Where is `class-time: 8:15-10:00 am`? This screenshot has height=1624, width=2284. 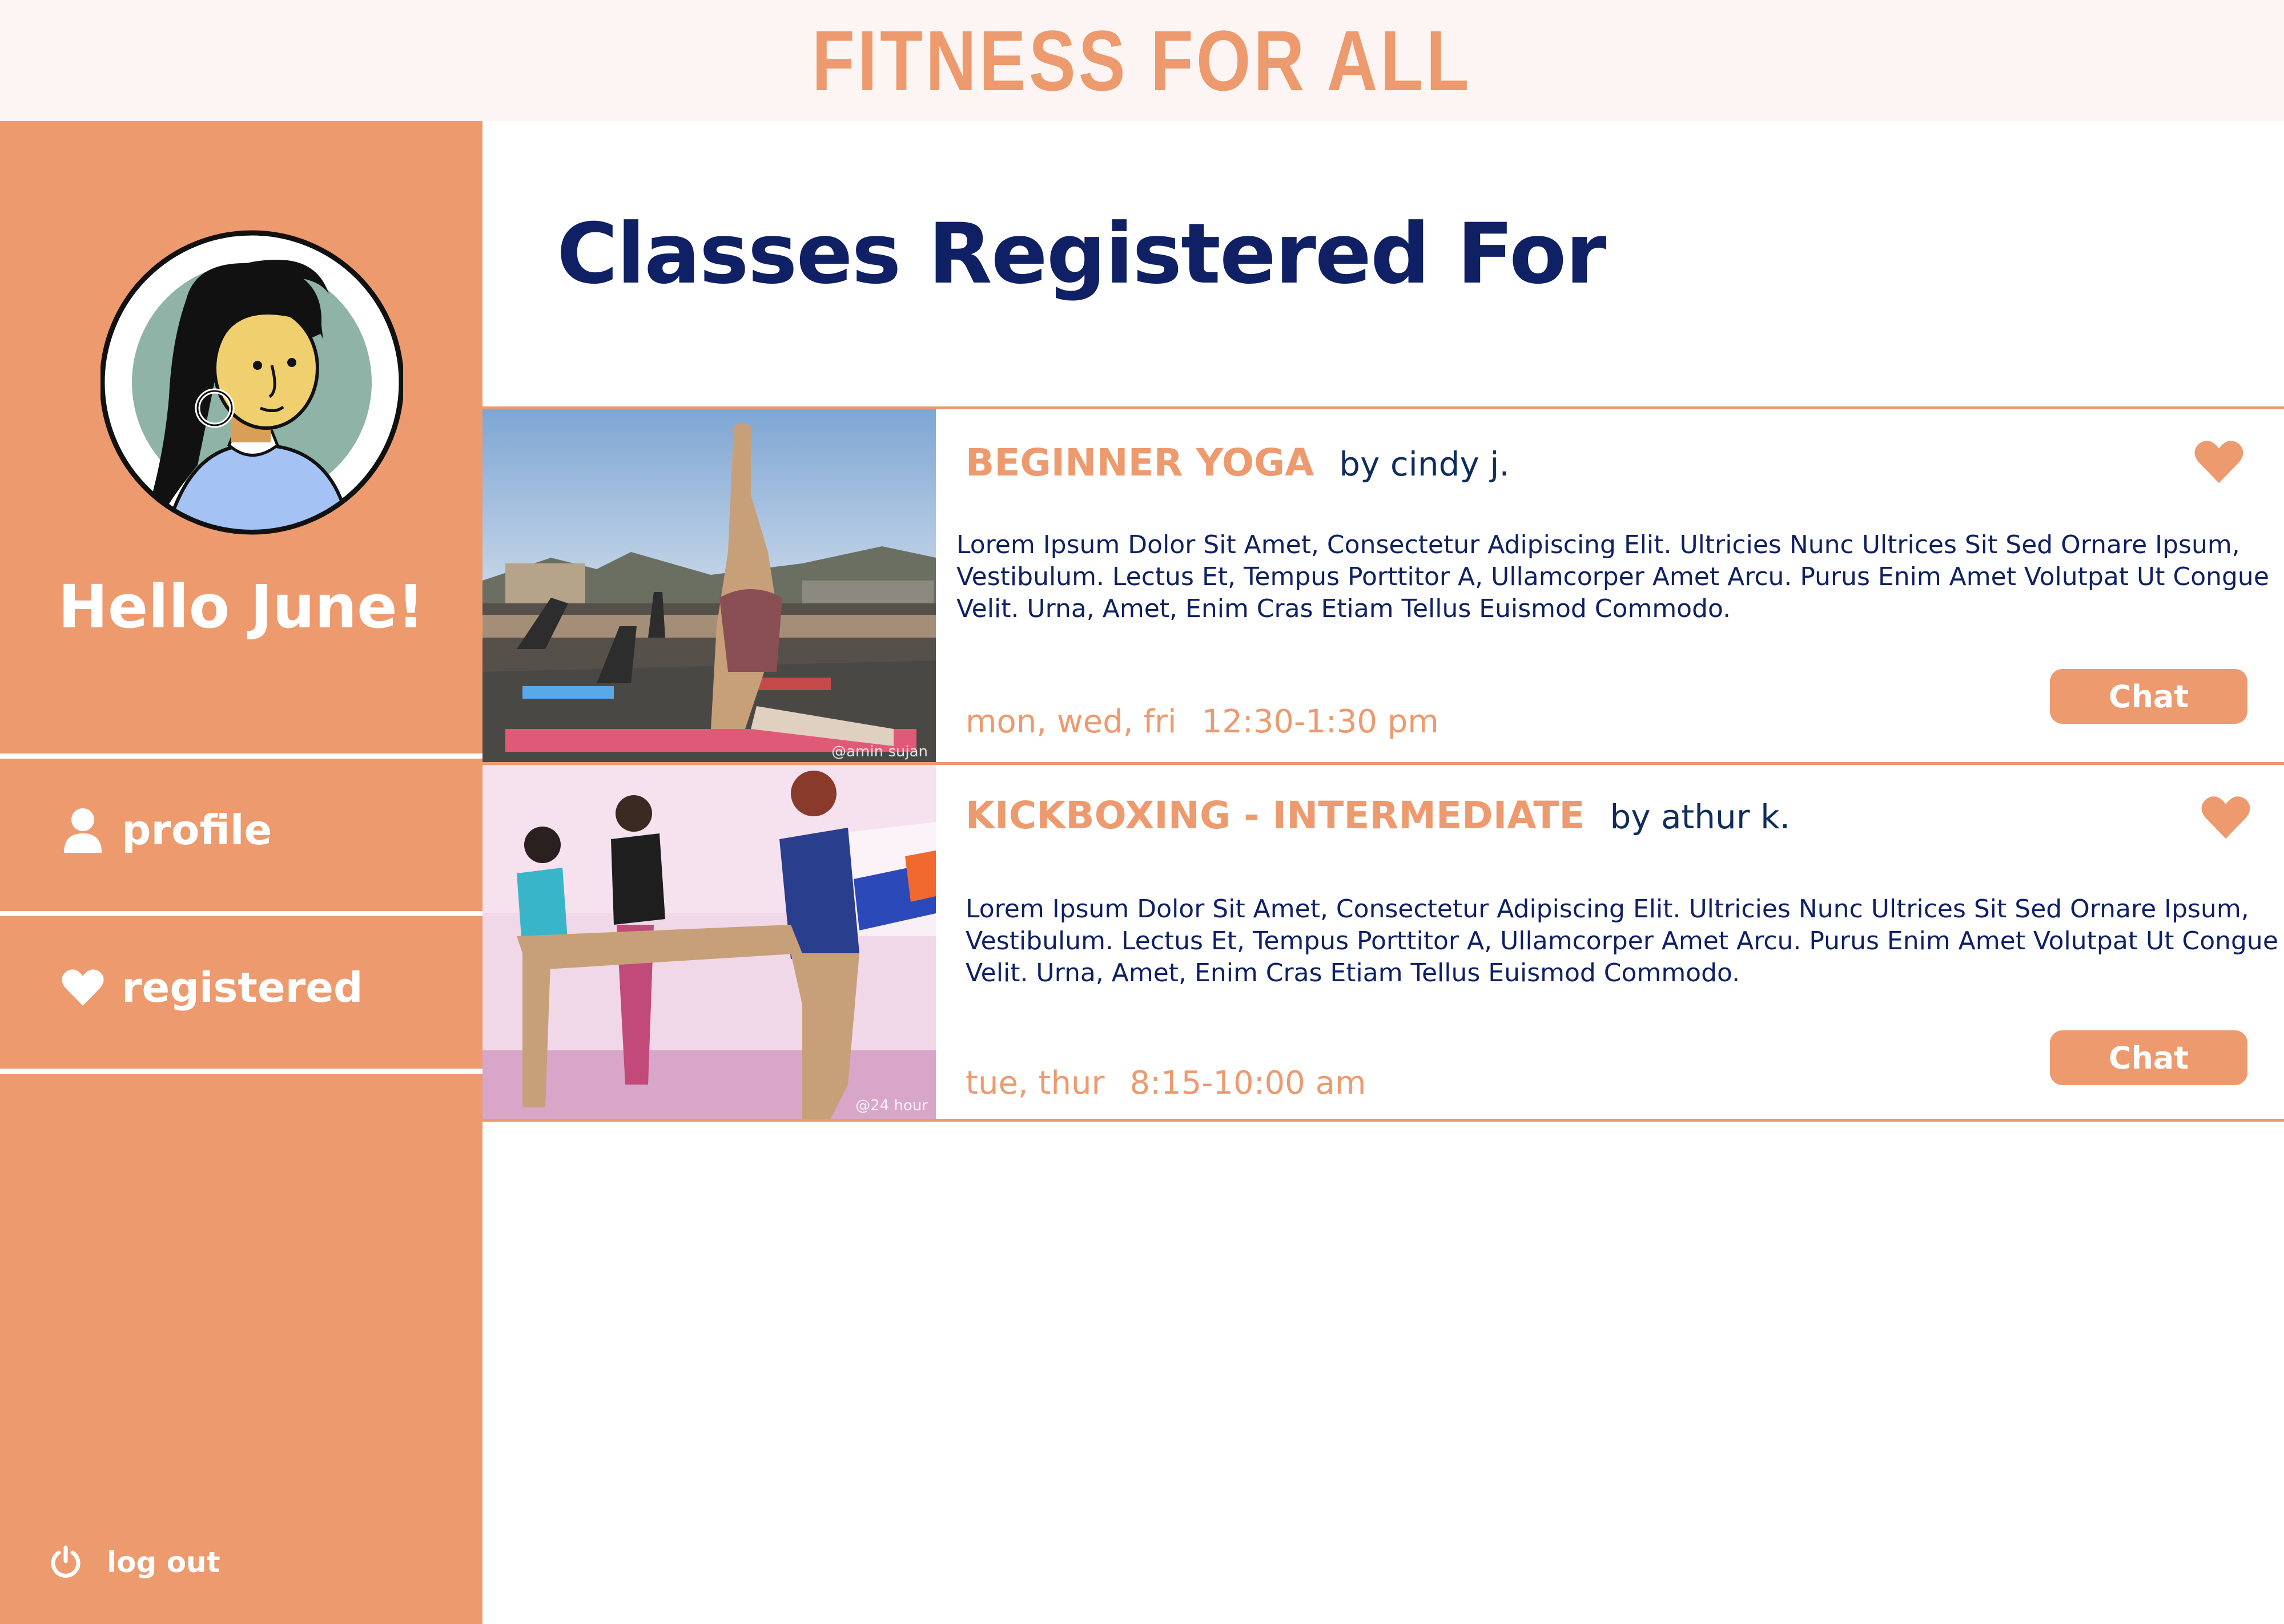
class-time: 8:15-10:00 am is located at coordinates (1247, 1084).